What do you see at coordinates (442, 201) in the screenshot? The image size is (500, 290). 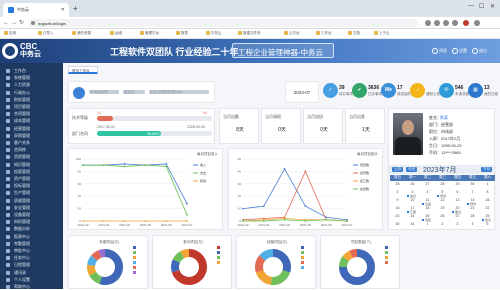 I see `calendar-day: 12` at bounding box center [442, 201].